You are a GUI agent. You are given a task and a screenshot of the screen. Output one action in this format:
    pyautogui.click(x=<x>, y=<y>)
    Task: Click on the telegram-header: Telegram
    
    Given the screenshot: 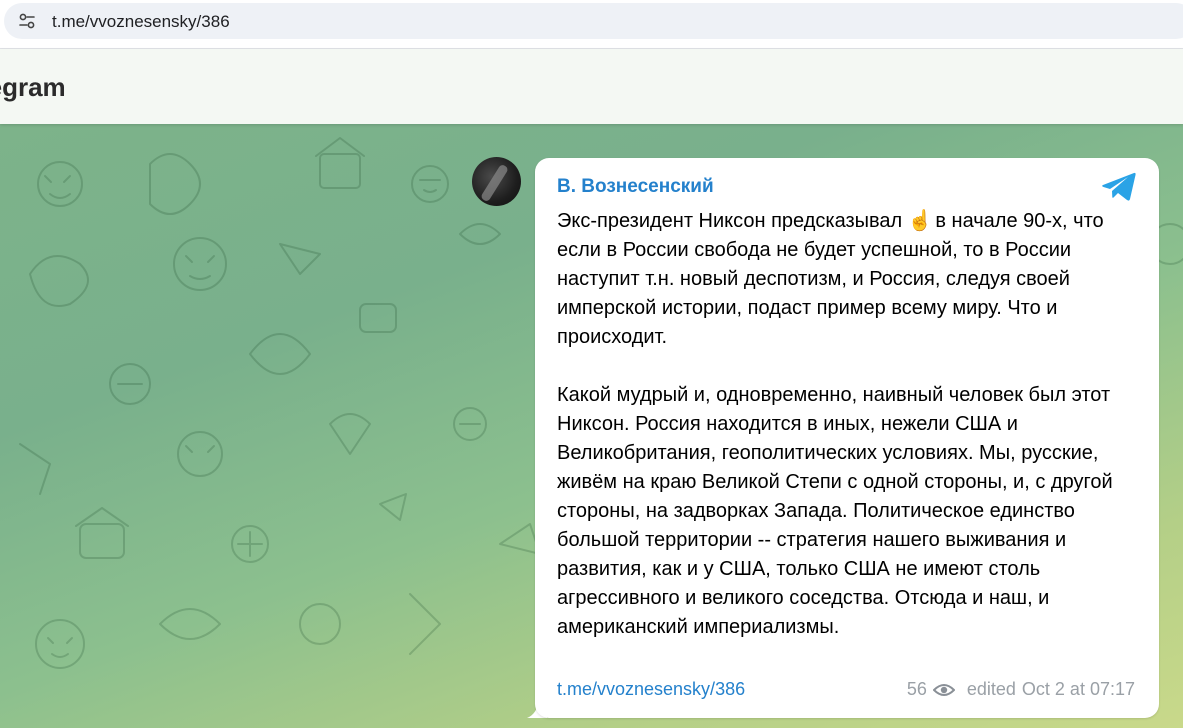 What is the action you would take?
    pyautogui.click(x=591, y=86)
    